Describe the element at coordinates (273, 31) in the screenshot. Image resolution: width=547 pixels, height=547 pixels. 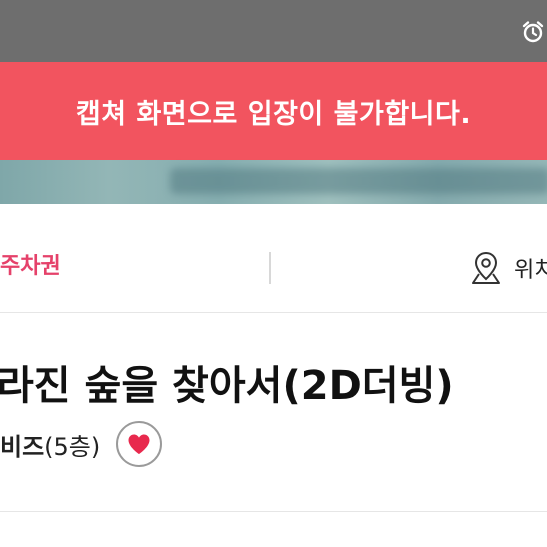
I see `status-bar` at that location.